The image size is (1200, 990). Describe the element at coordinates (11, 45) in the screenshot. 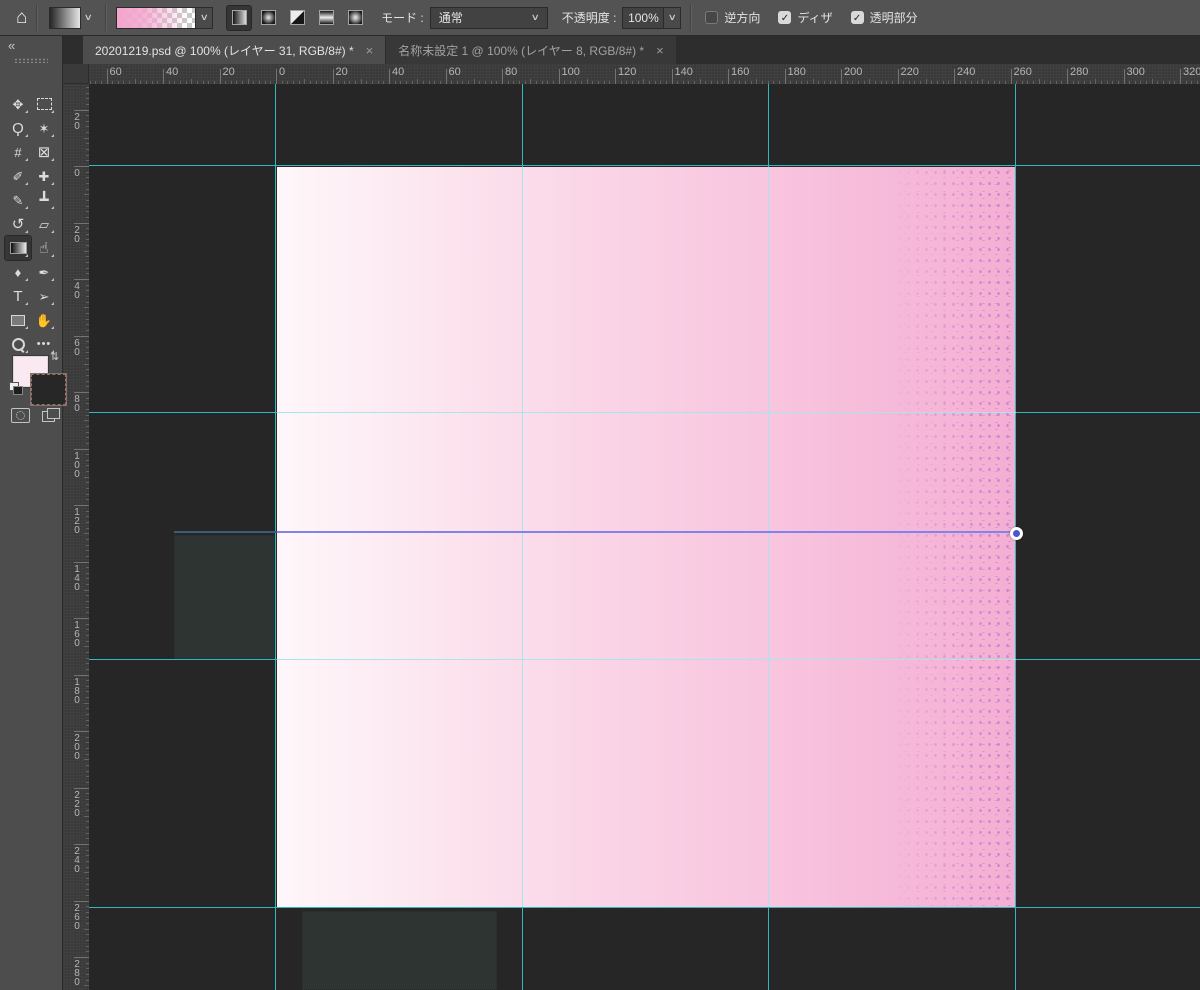

I see `collapse-panel-icon: «` at that location.